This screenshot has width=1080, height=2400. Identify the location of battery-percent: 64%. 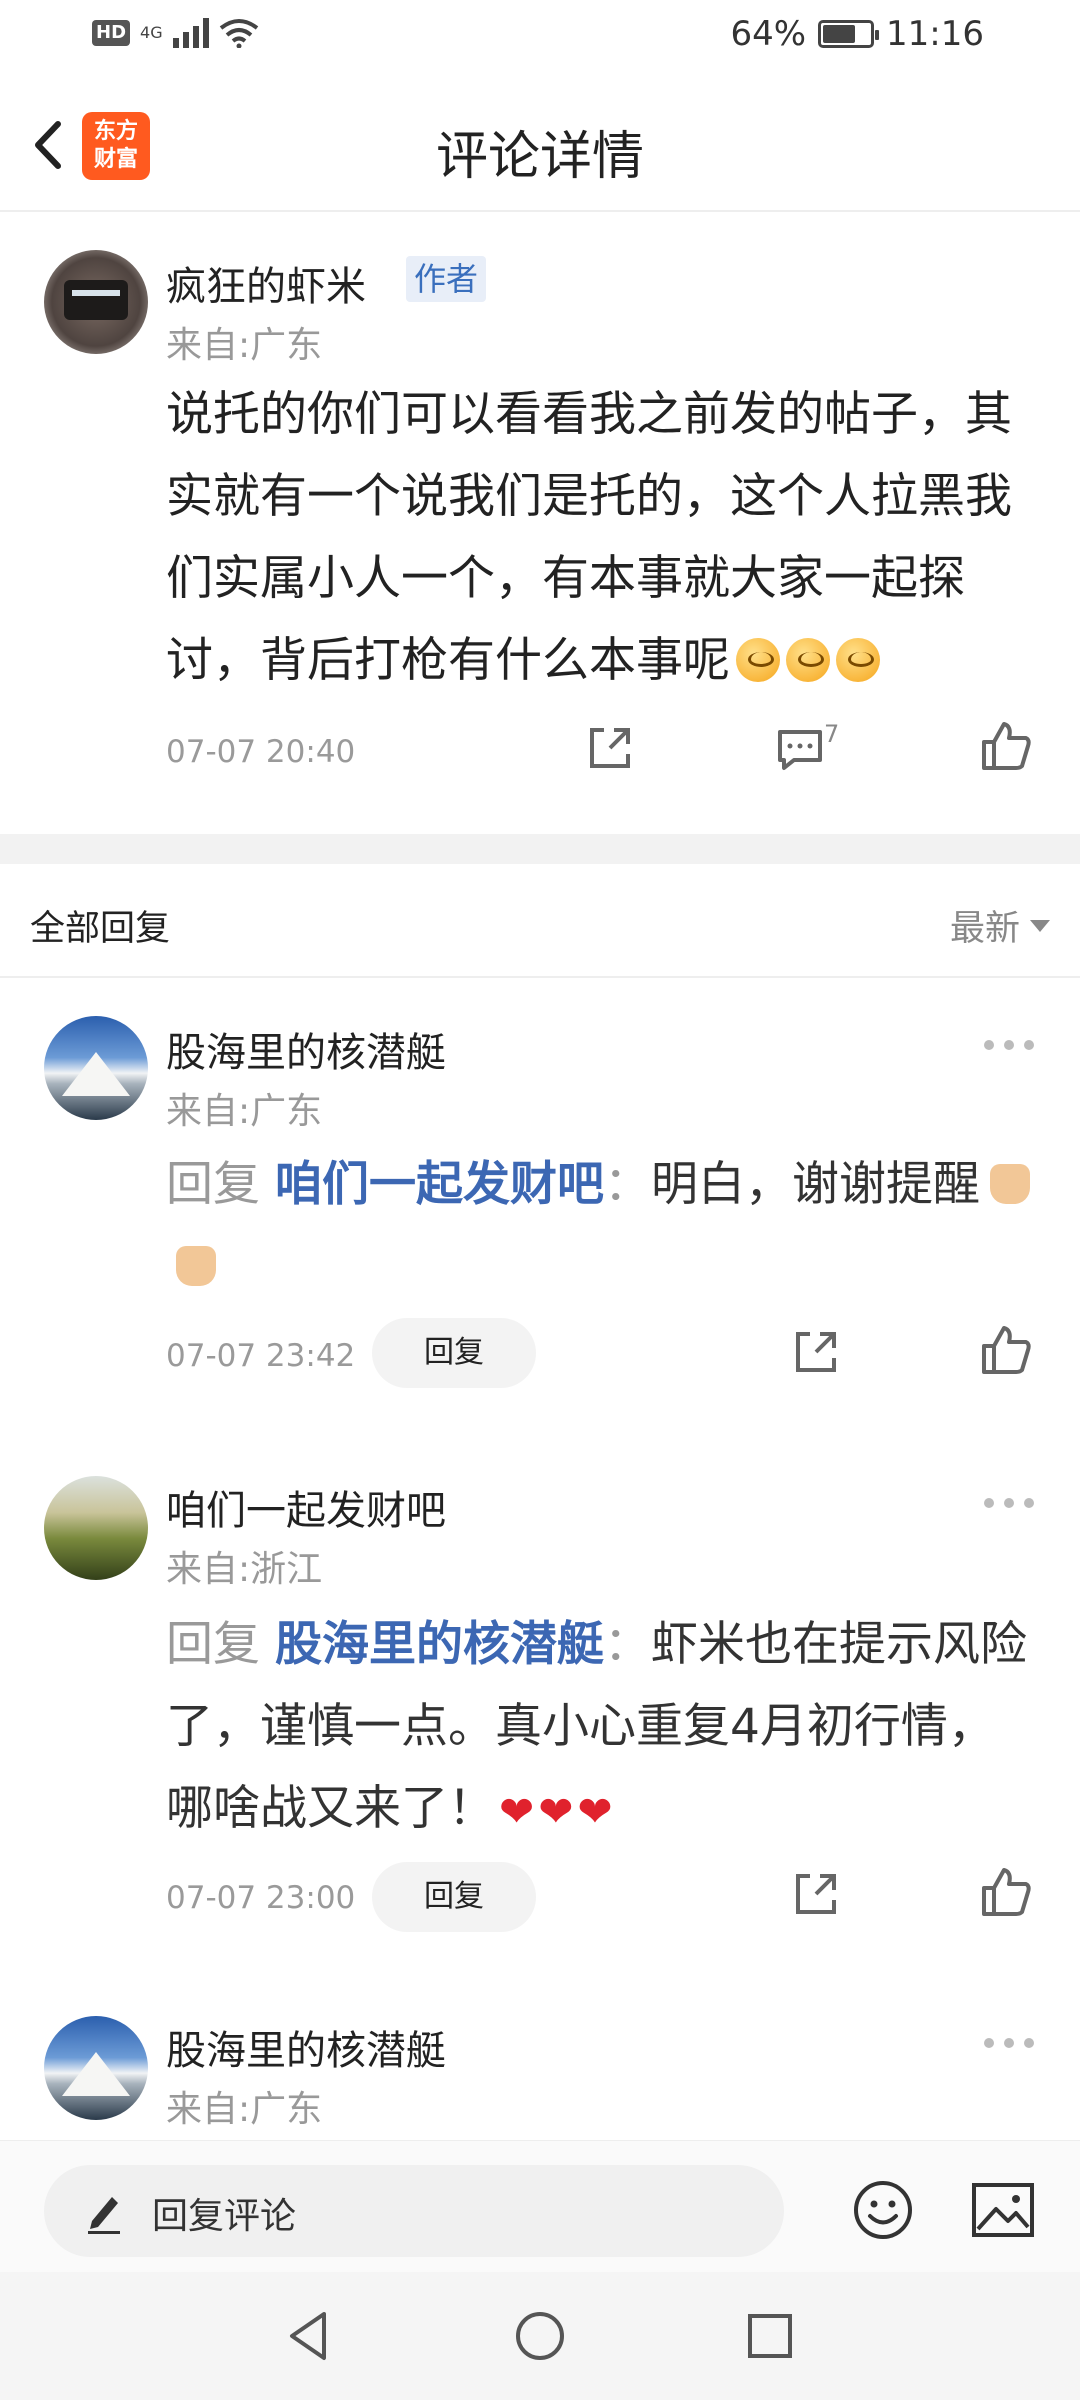
(768, 34).